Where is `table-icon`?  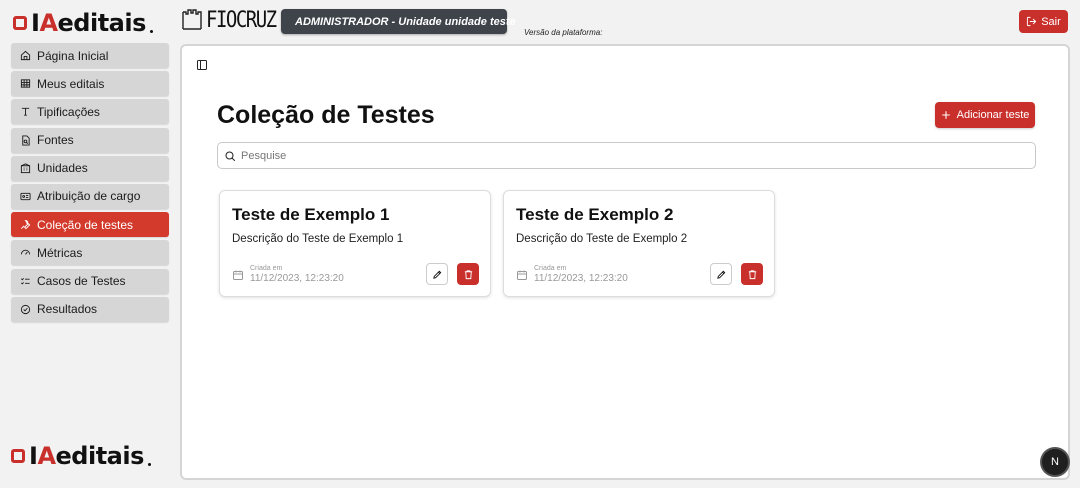
table-icon is located at coordinates (25, 83).